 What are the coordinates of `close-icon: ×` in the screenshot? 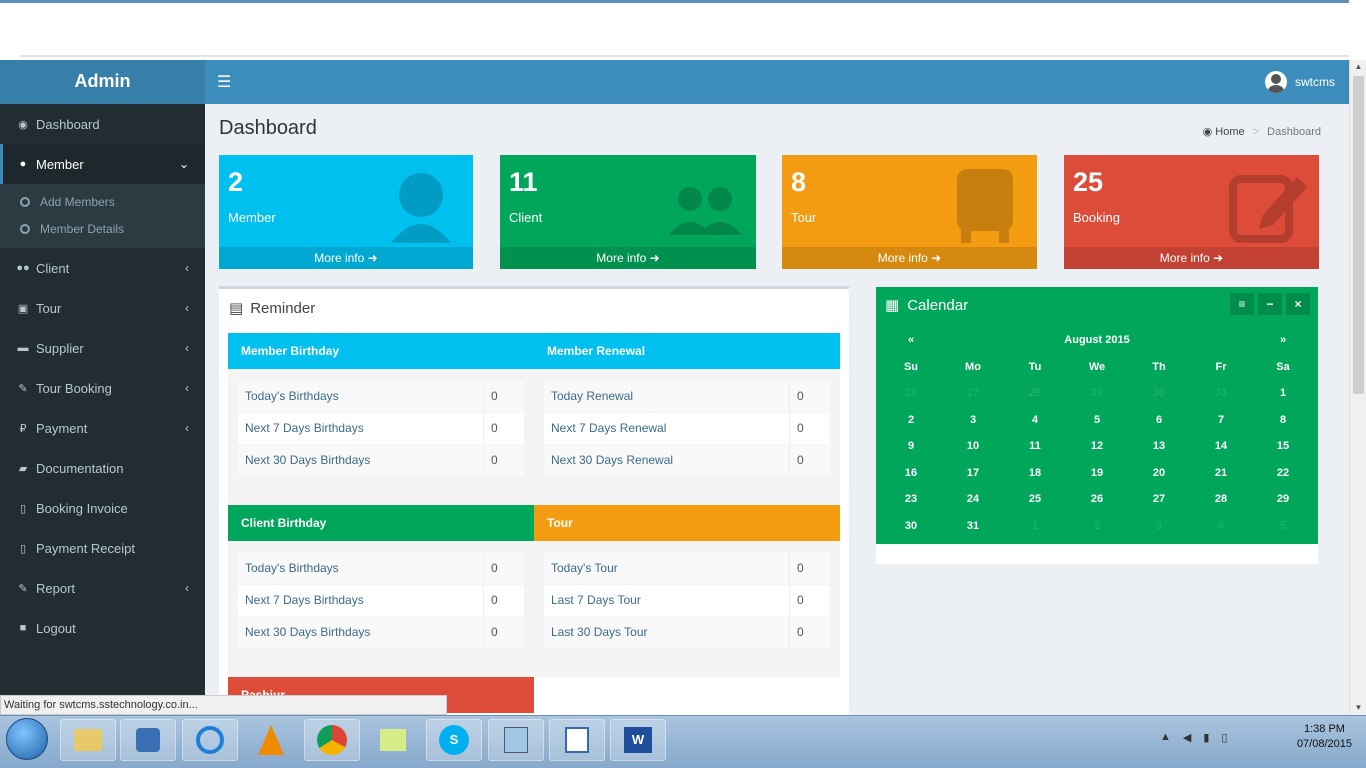 It's located at (1298, 304).